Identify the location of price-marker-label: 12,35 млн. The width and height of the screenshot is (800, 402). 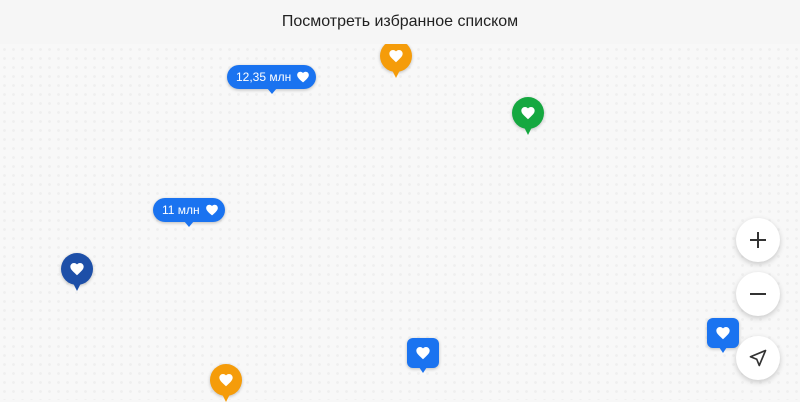
(264, 77).